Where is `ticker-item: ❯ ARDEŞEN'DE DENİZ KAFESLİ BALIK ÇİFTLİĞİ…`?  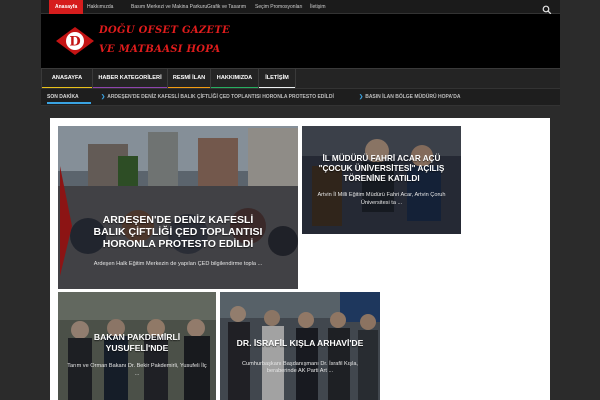
ticker-item: ❯ ARDEŞEN'DE DENİZ KAFESLİ BALIK ÇİFTLİĞİ… is located at coordinates (217, 97).